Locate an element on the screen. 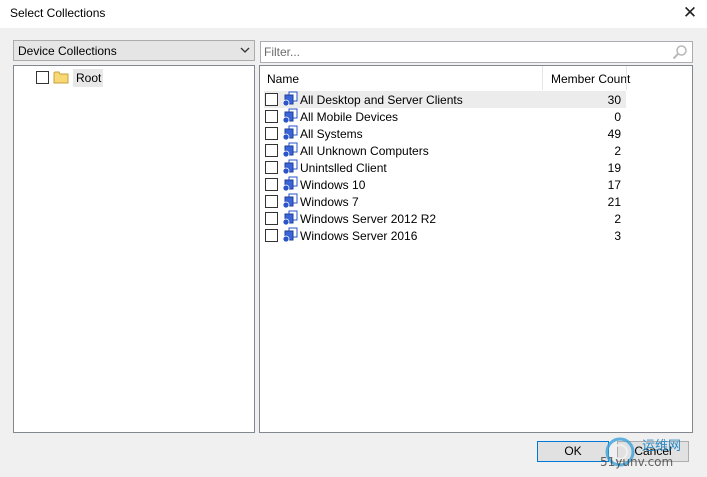  row-name: All Systems is located at coordinates (331, 134).